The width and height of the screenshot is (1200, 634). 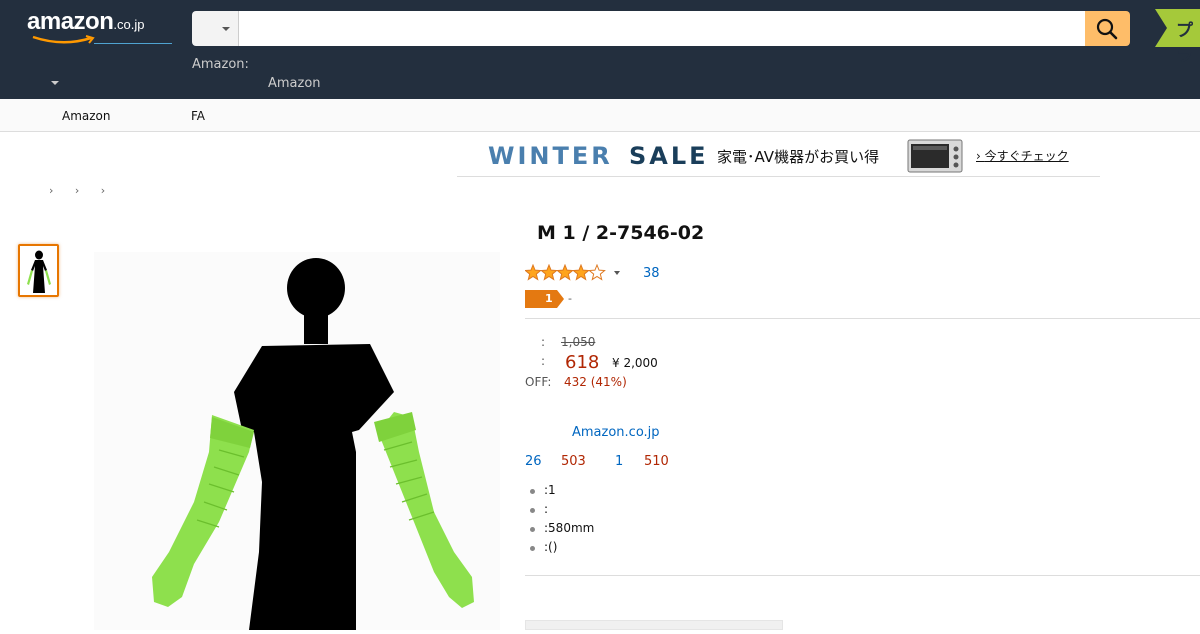 I want to click on bestseller-category: -, so click(x=570, y=298).